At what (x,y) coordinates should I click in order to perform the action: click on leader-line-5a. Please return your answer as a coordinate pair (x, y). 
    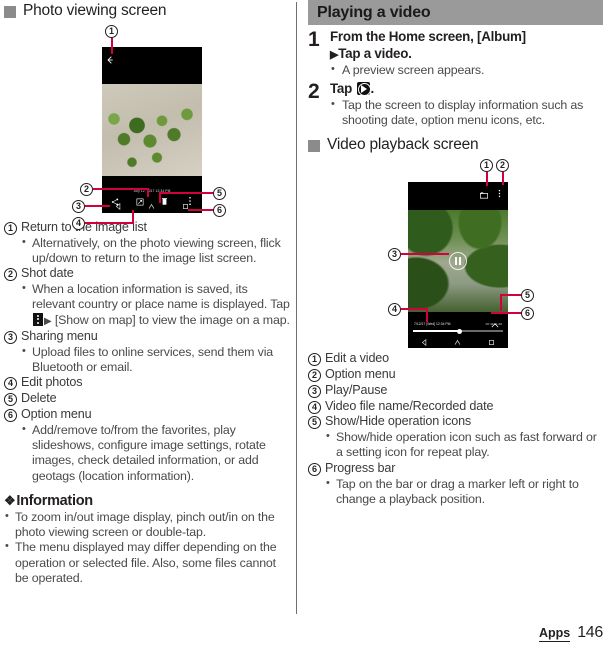
    Looking at the image, I should click on (511, 295).